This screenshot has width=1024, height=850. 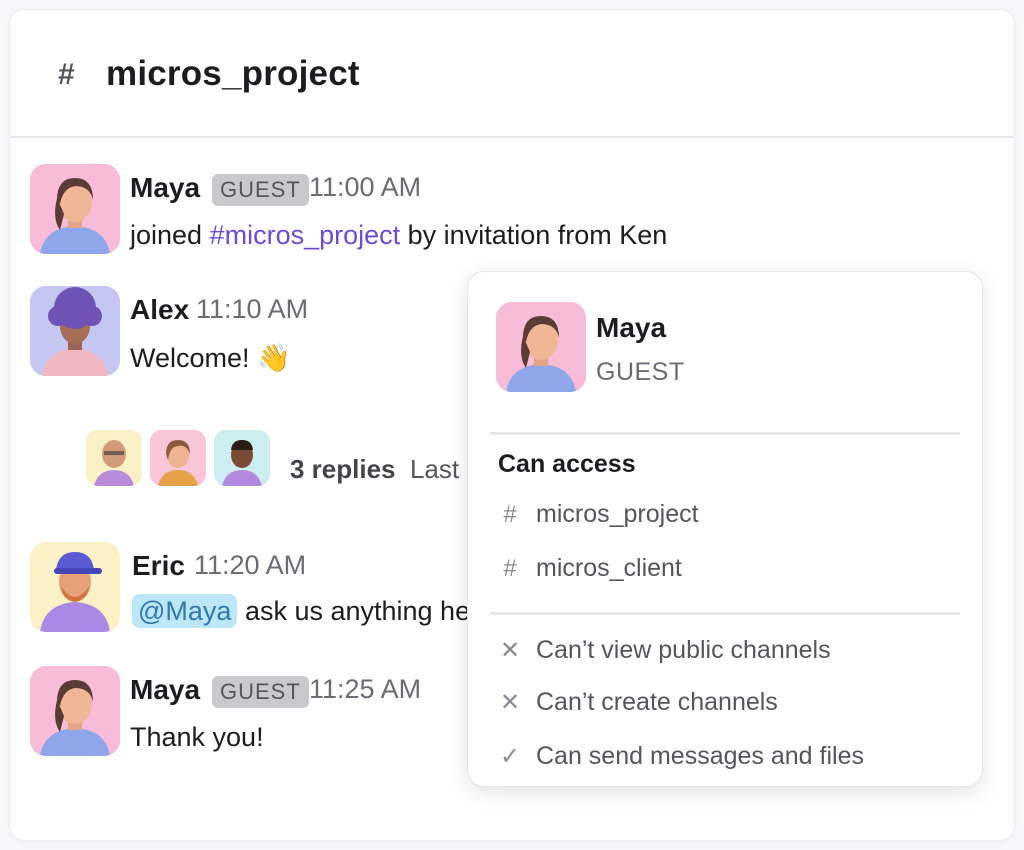 What do you see at coordinates (66, 74) in the screenshot?
I see `channel-hash-icon: #` at bounding box center [66, 74].